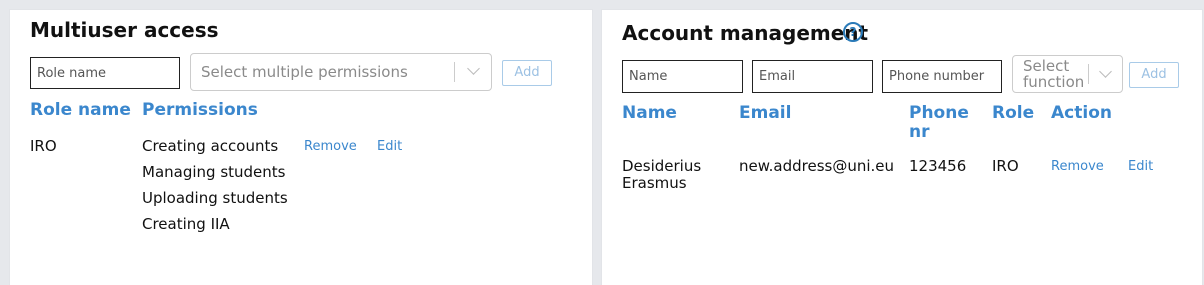 Image resolution: width=1204 pixels, height=285 pixels. What do you see at coordinates (527, 73) in the screenshot?
I see `add-role-button: Add` at bounding box center [527, 73].